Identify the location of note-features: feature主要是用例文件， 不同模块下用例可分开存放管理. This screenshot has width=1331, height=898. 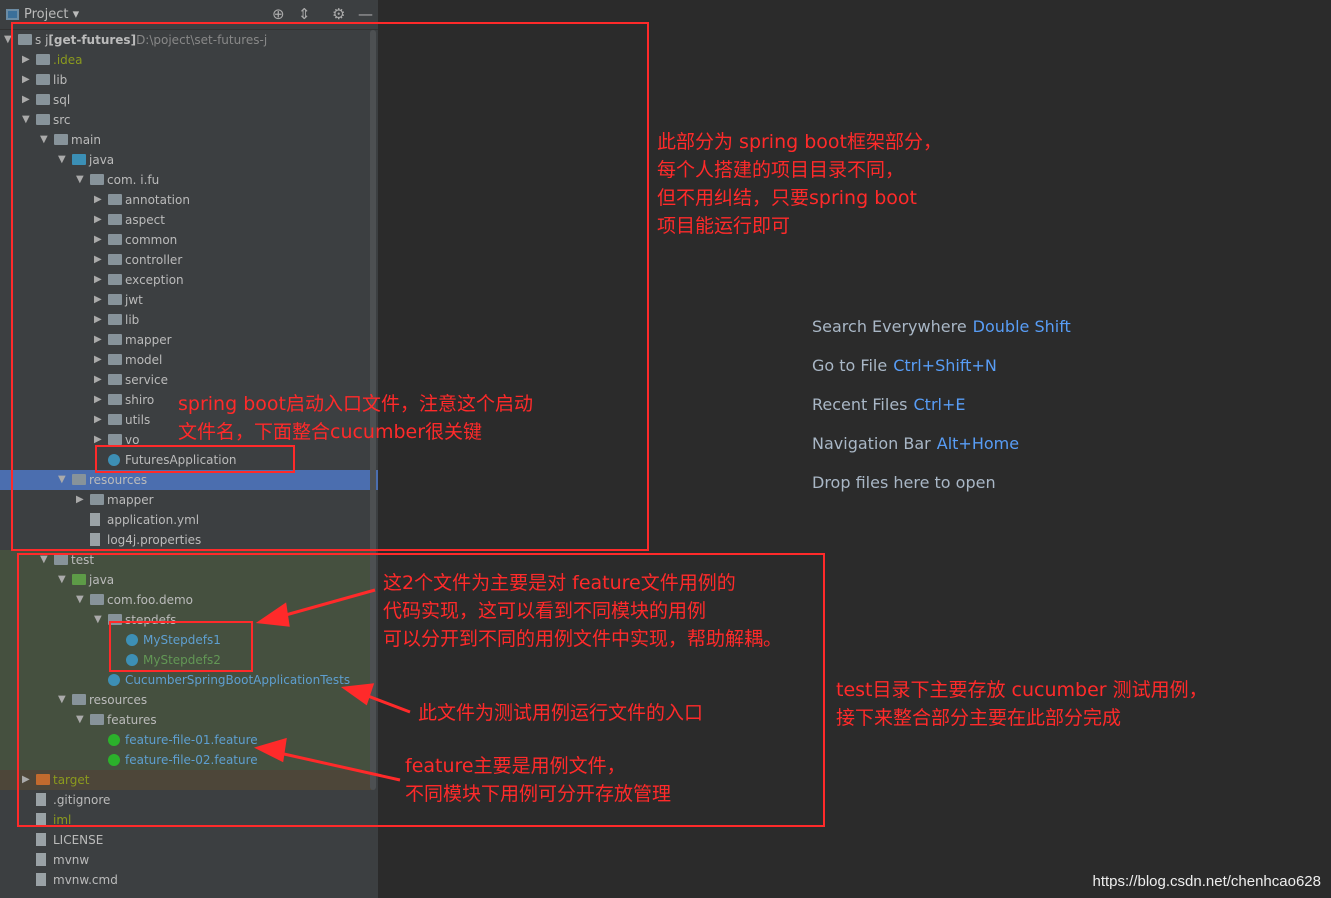
(538, 780).